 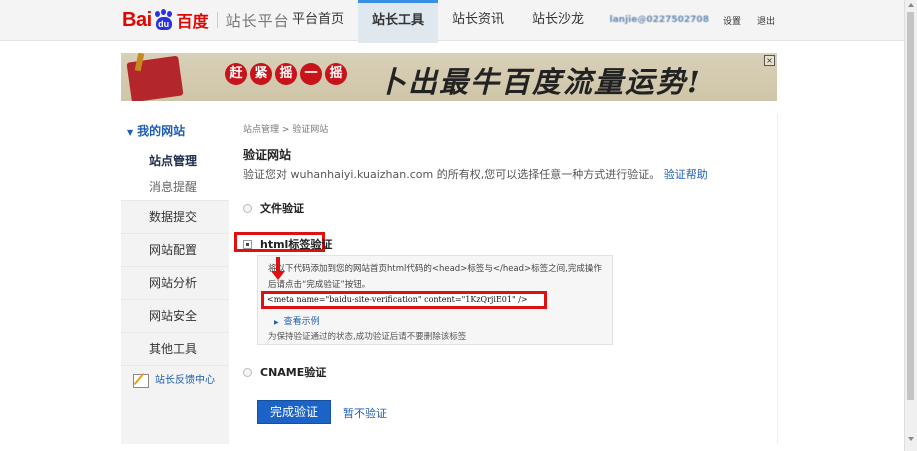 I want to click on sidebar-item-messages: 消息提醒, so click(x=175, y=187).